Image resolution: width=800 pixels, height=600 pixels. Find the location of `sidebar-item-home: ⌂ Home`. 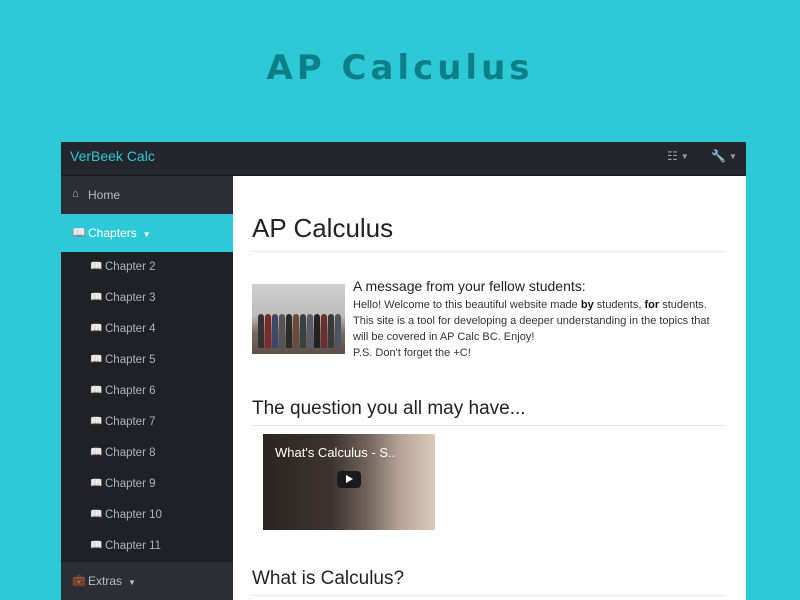

sidebar-item-home: ⌂ Home is located at coordinates (147, 195).